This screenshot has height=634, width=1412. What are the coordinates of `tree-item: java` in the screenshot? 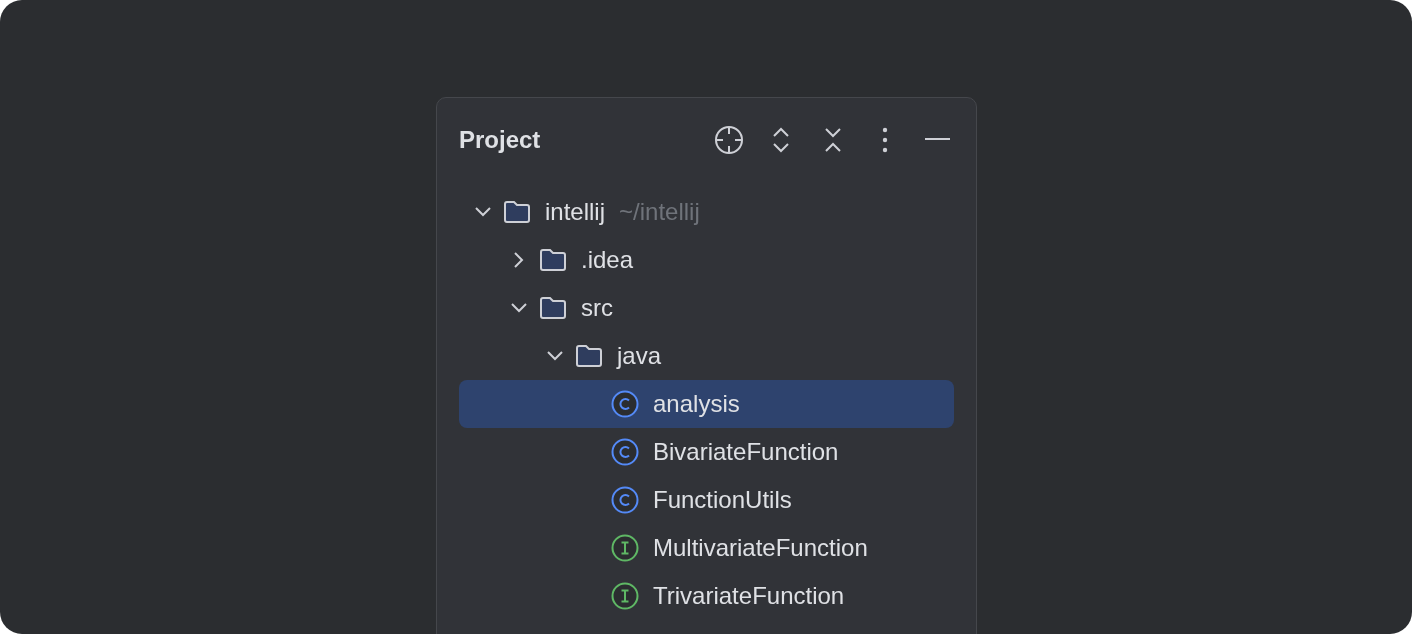 It's located at (706, 356).